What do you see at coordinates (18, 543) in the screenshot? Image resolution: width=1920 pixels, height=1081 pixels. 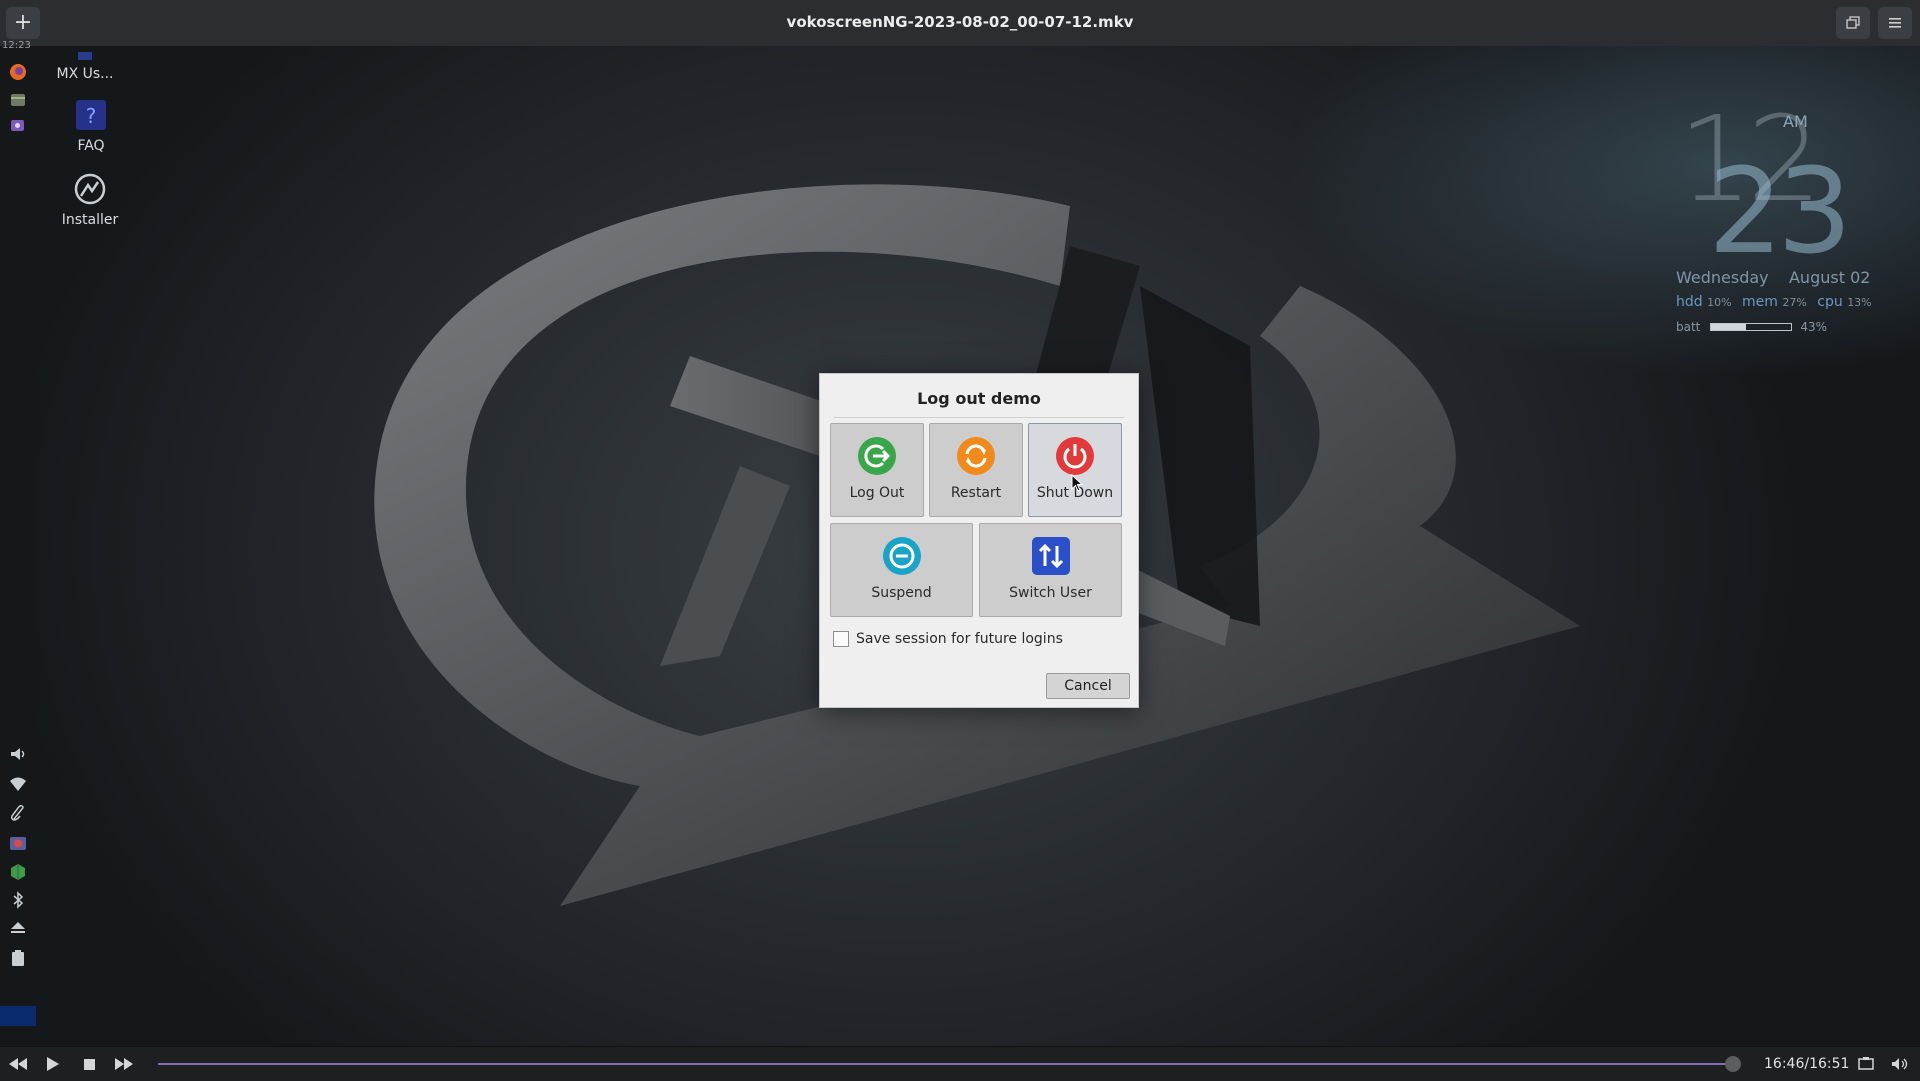 I see `left-panel: 12:23` at bounding box center [18, 543].